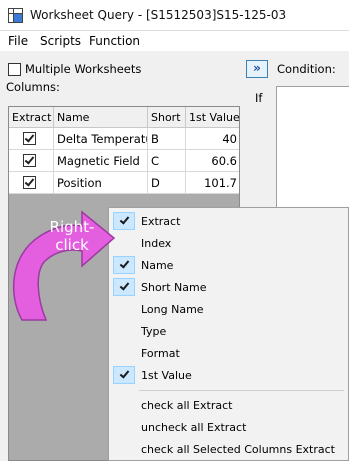  I want to click on ctx-item-label: Format, so click(160, 353).